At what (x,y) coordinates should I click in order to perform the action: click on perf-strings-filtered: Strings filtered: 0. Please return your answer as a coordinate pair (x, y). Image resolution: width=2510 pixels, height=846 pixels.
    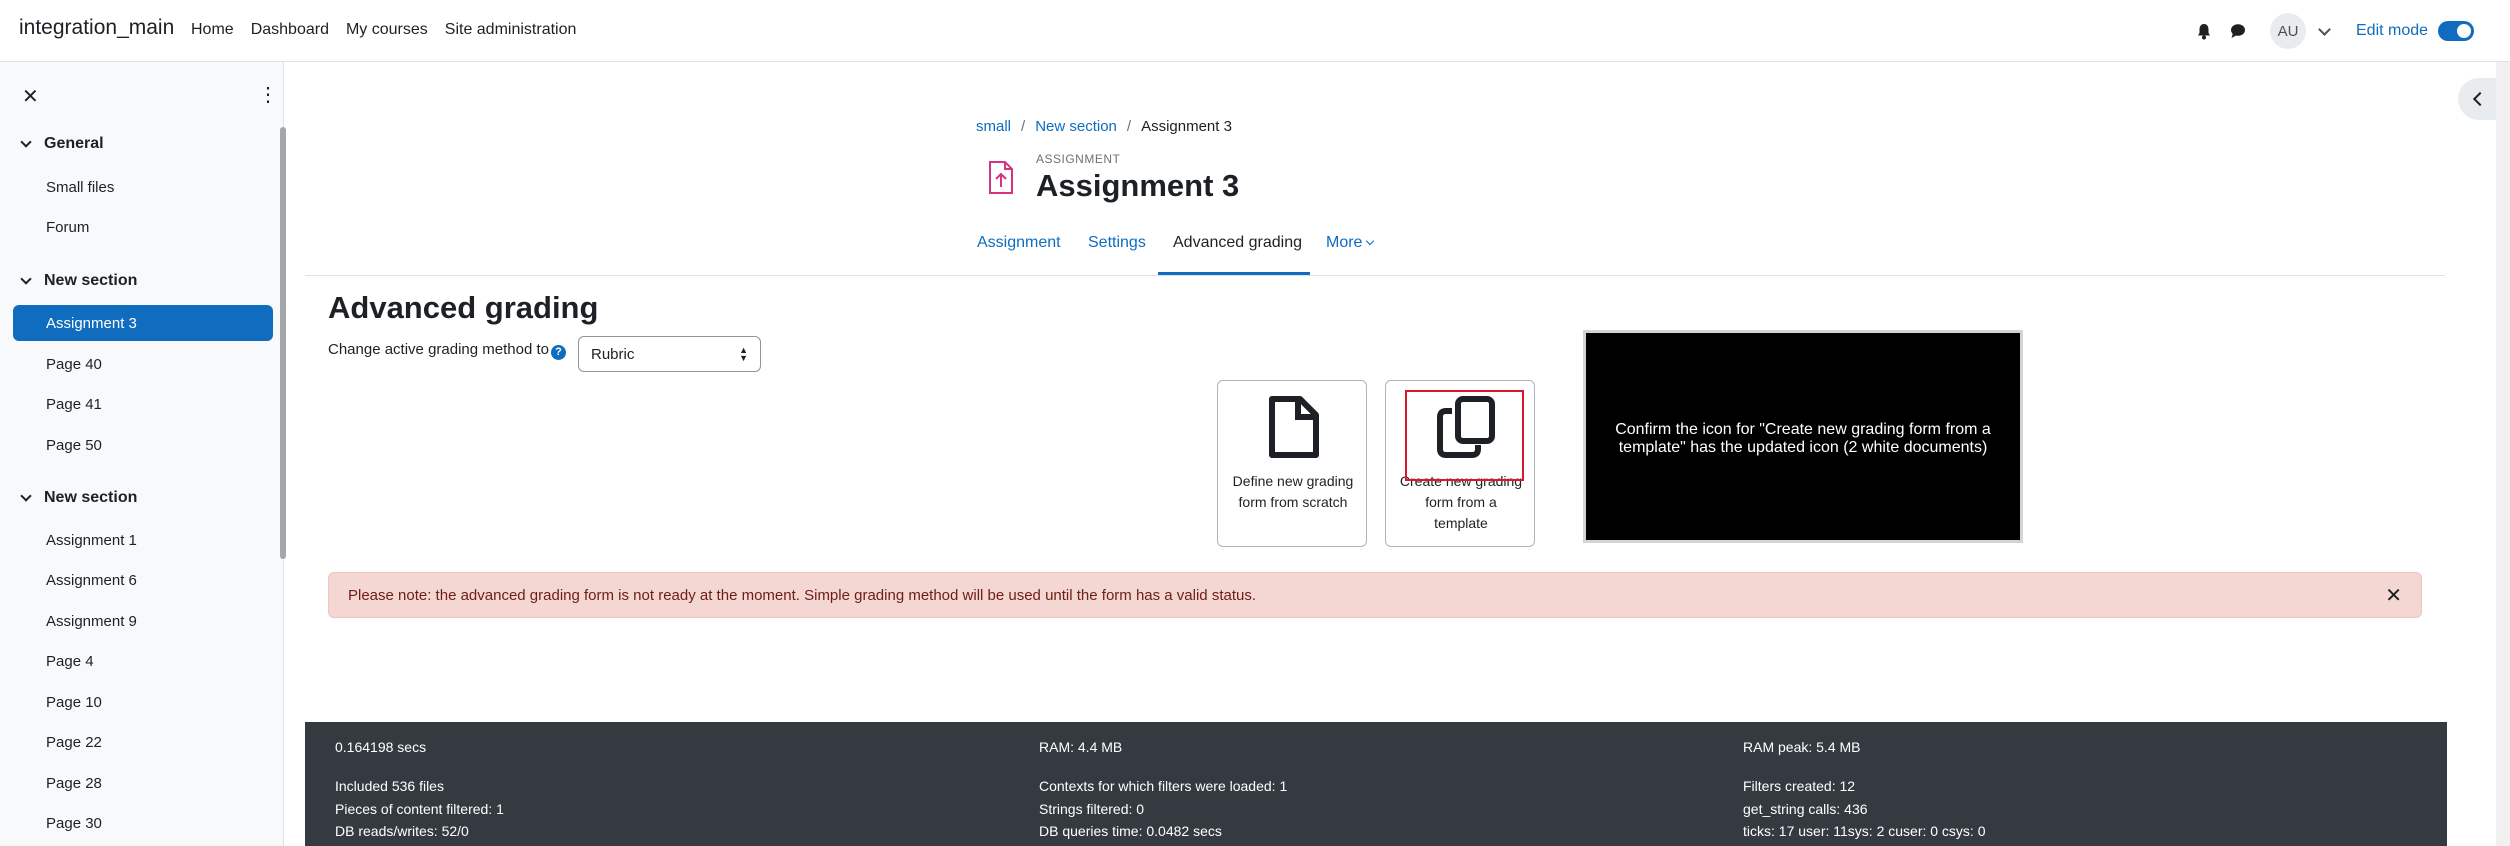
    Looking at the image, I should click on (1092, 809).